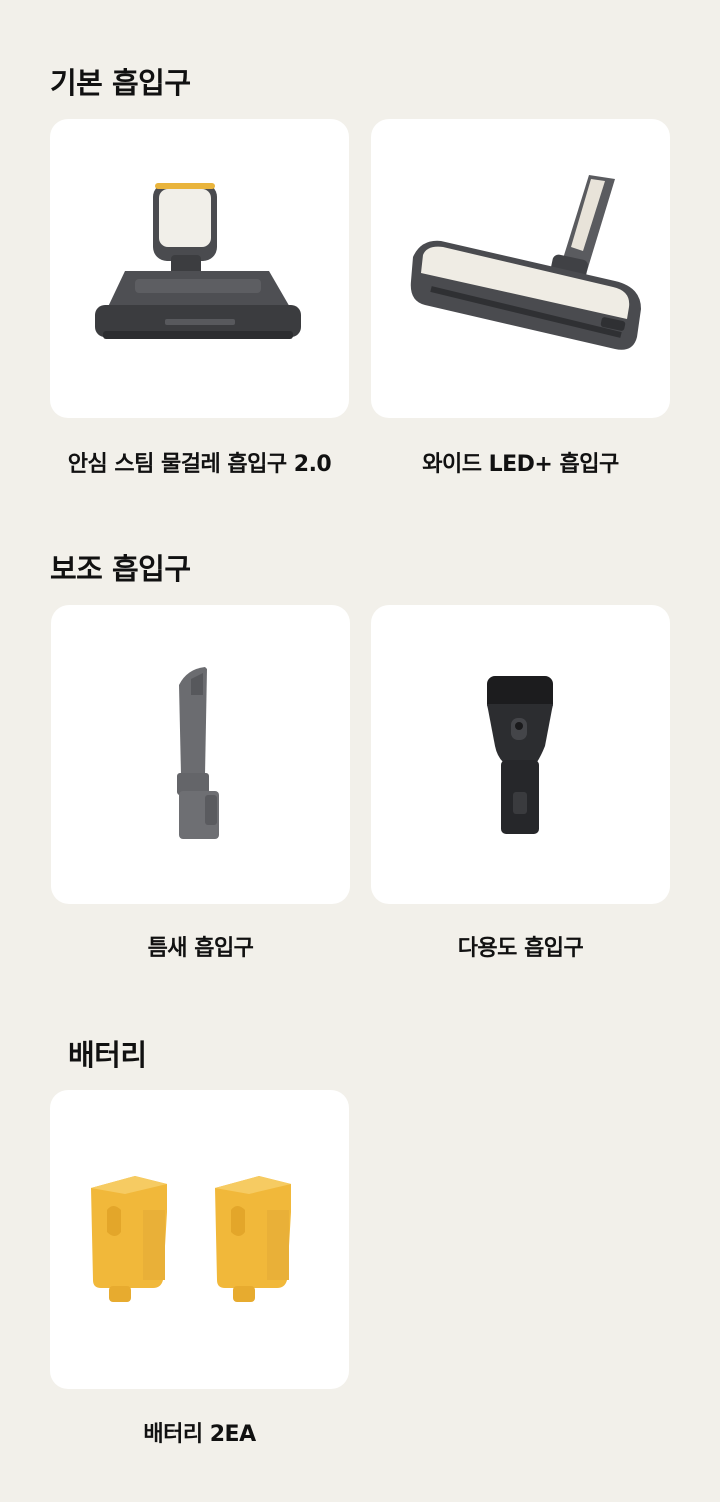 This screenshot has width=720, height=1502. I want to click on product-label-wide-led-nozzle: 와이드 LED+ 흡입구, so click(520, 464).